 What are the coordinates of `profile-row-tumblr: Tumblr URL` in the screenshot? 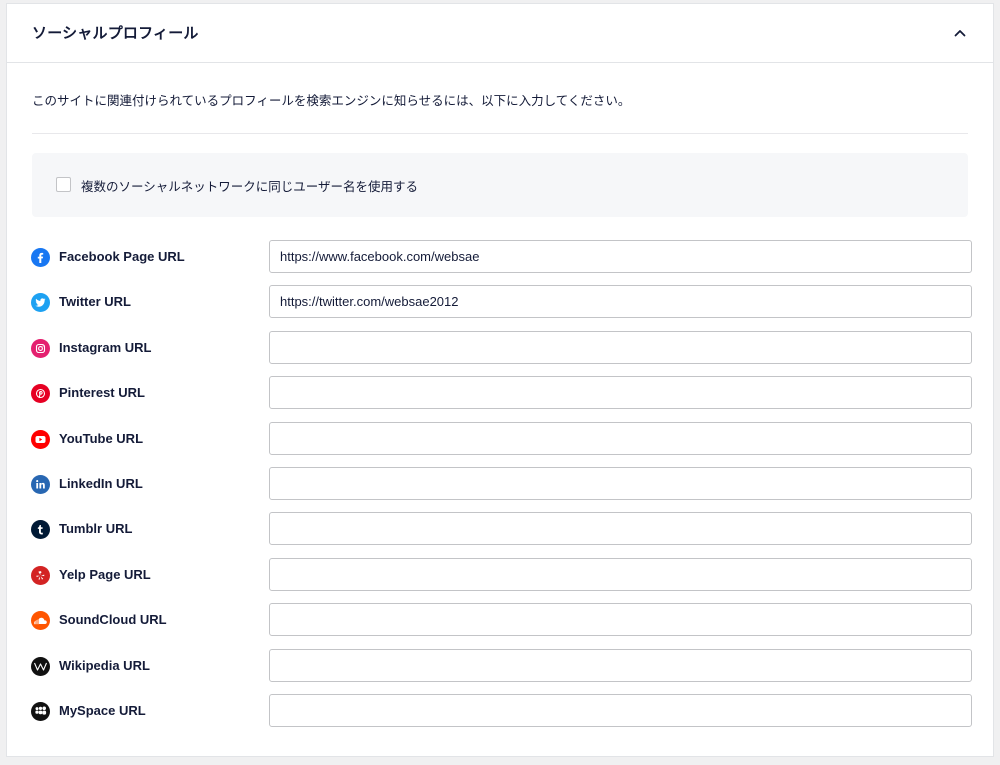 It's located at (500, 534).